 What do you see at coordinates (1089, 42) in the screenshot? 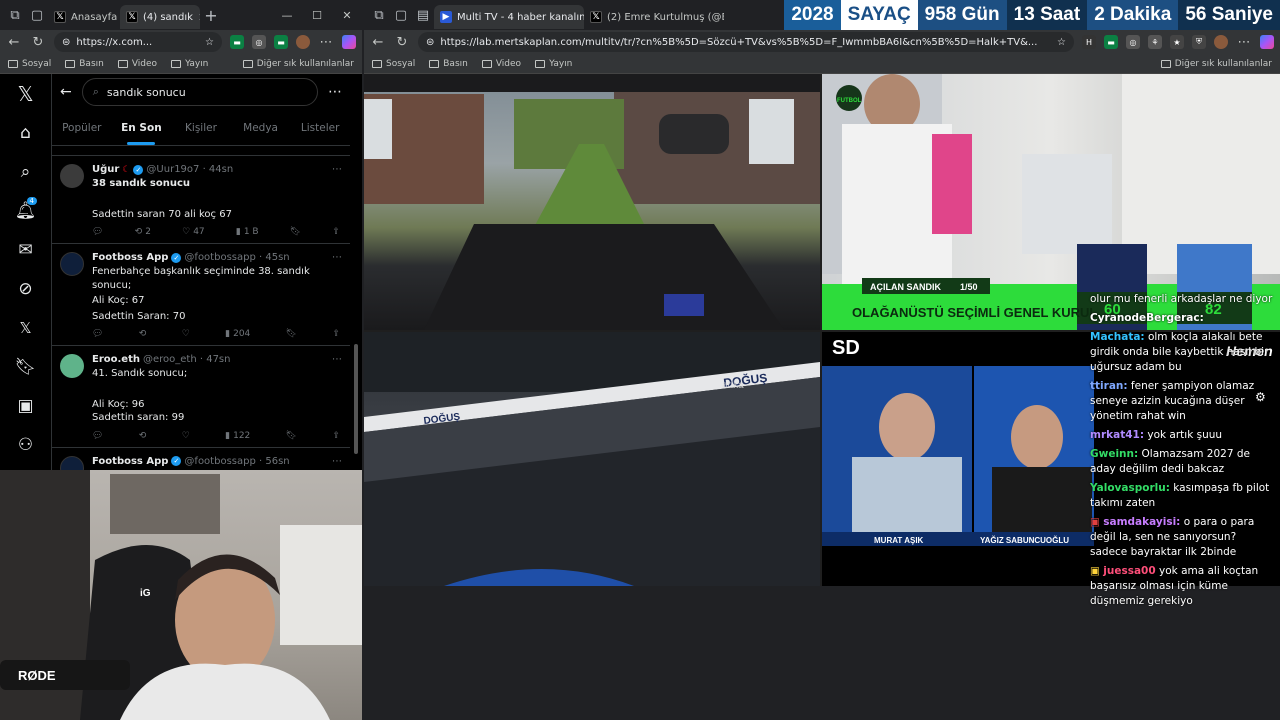
I see `extension-icon: H` at bounding box center [1089, 42].